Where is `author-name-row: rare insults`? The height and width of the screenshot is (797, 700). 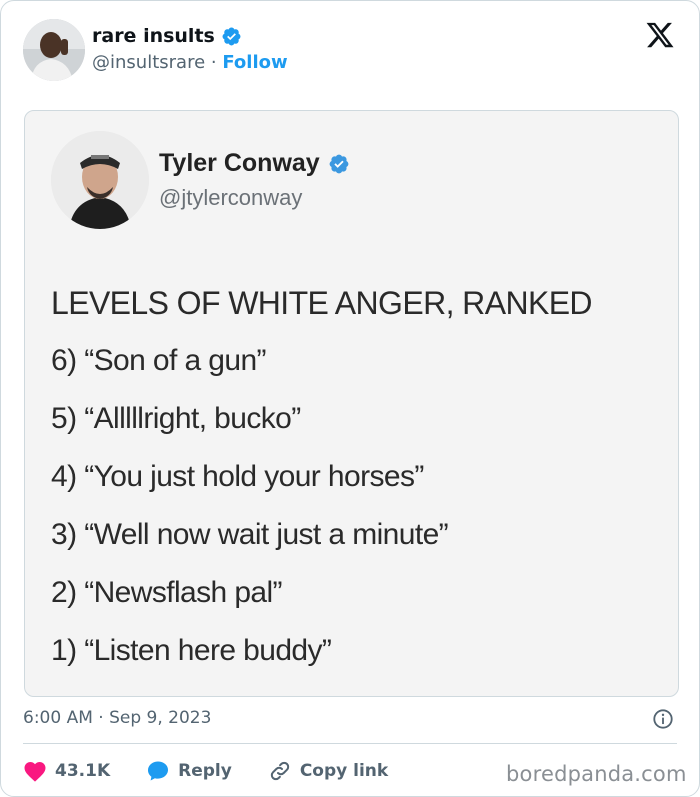
author-name-row: rare insults is located at coordinates (167, 36).